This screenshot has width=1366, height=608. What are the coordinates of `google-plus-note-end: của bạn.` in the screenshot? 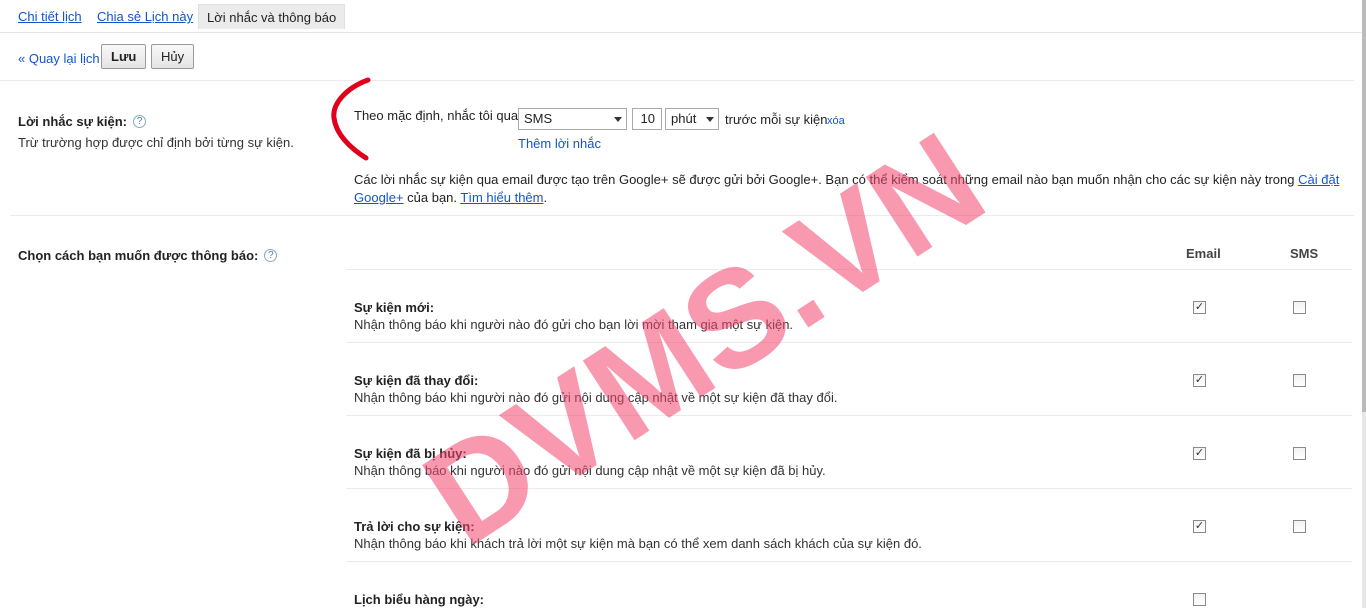 It's located at (432, 197).